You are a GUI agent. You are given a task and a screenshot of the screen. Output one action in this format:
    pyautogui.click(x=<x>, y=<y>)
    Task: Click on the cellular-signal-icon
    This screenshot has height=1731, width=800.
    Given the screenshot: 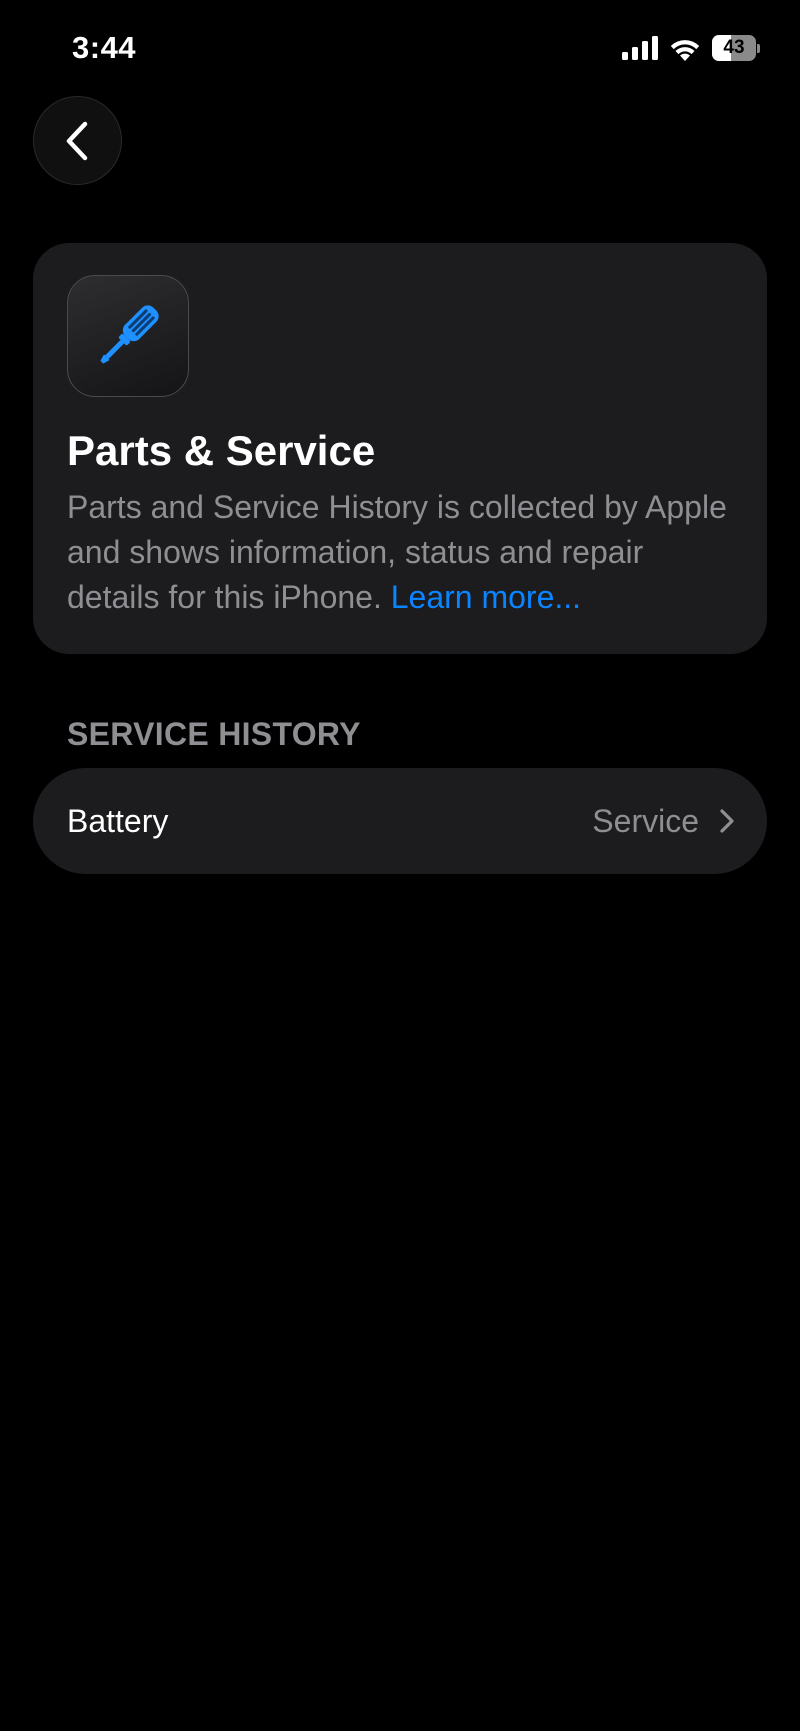 What is the action you would take?
    pyautogui.click(x=640, y=48)
    